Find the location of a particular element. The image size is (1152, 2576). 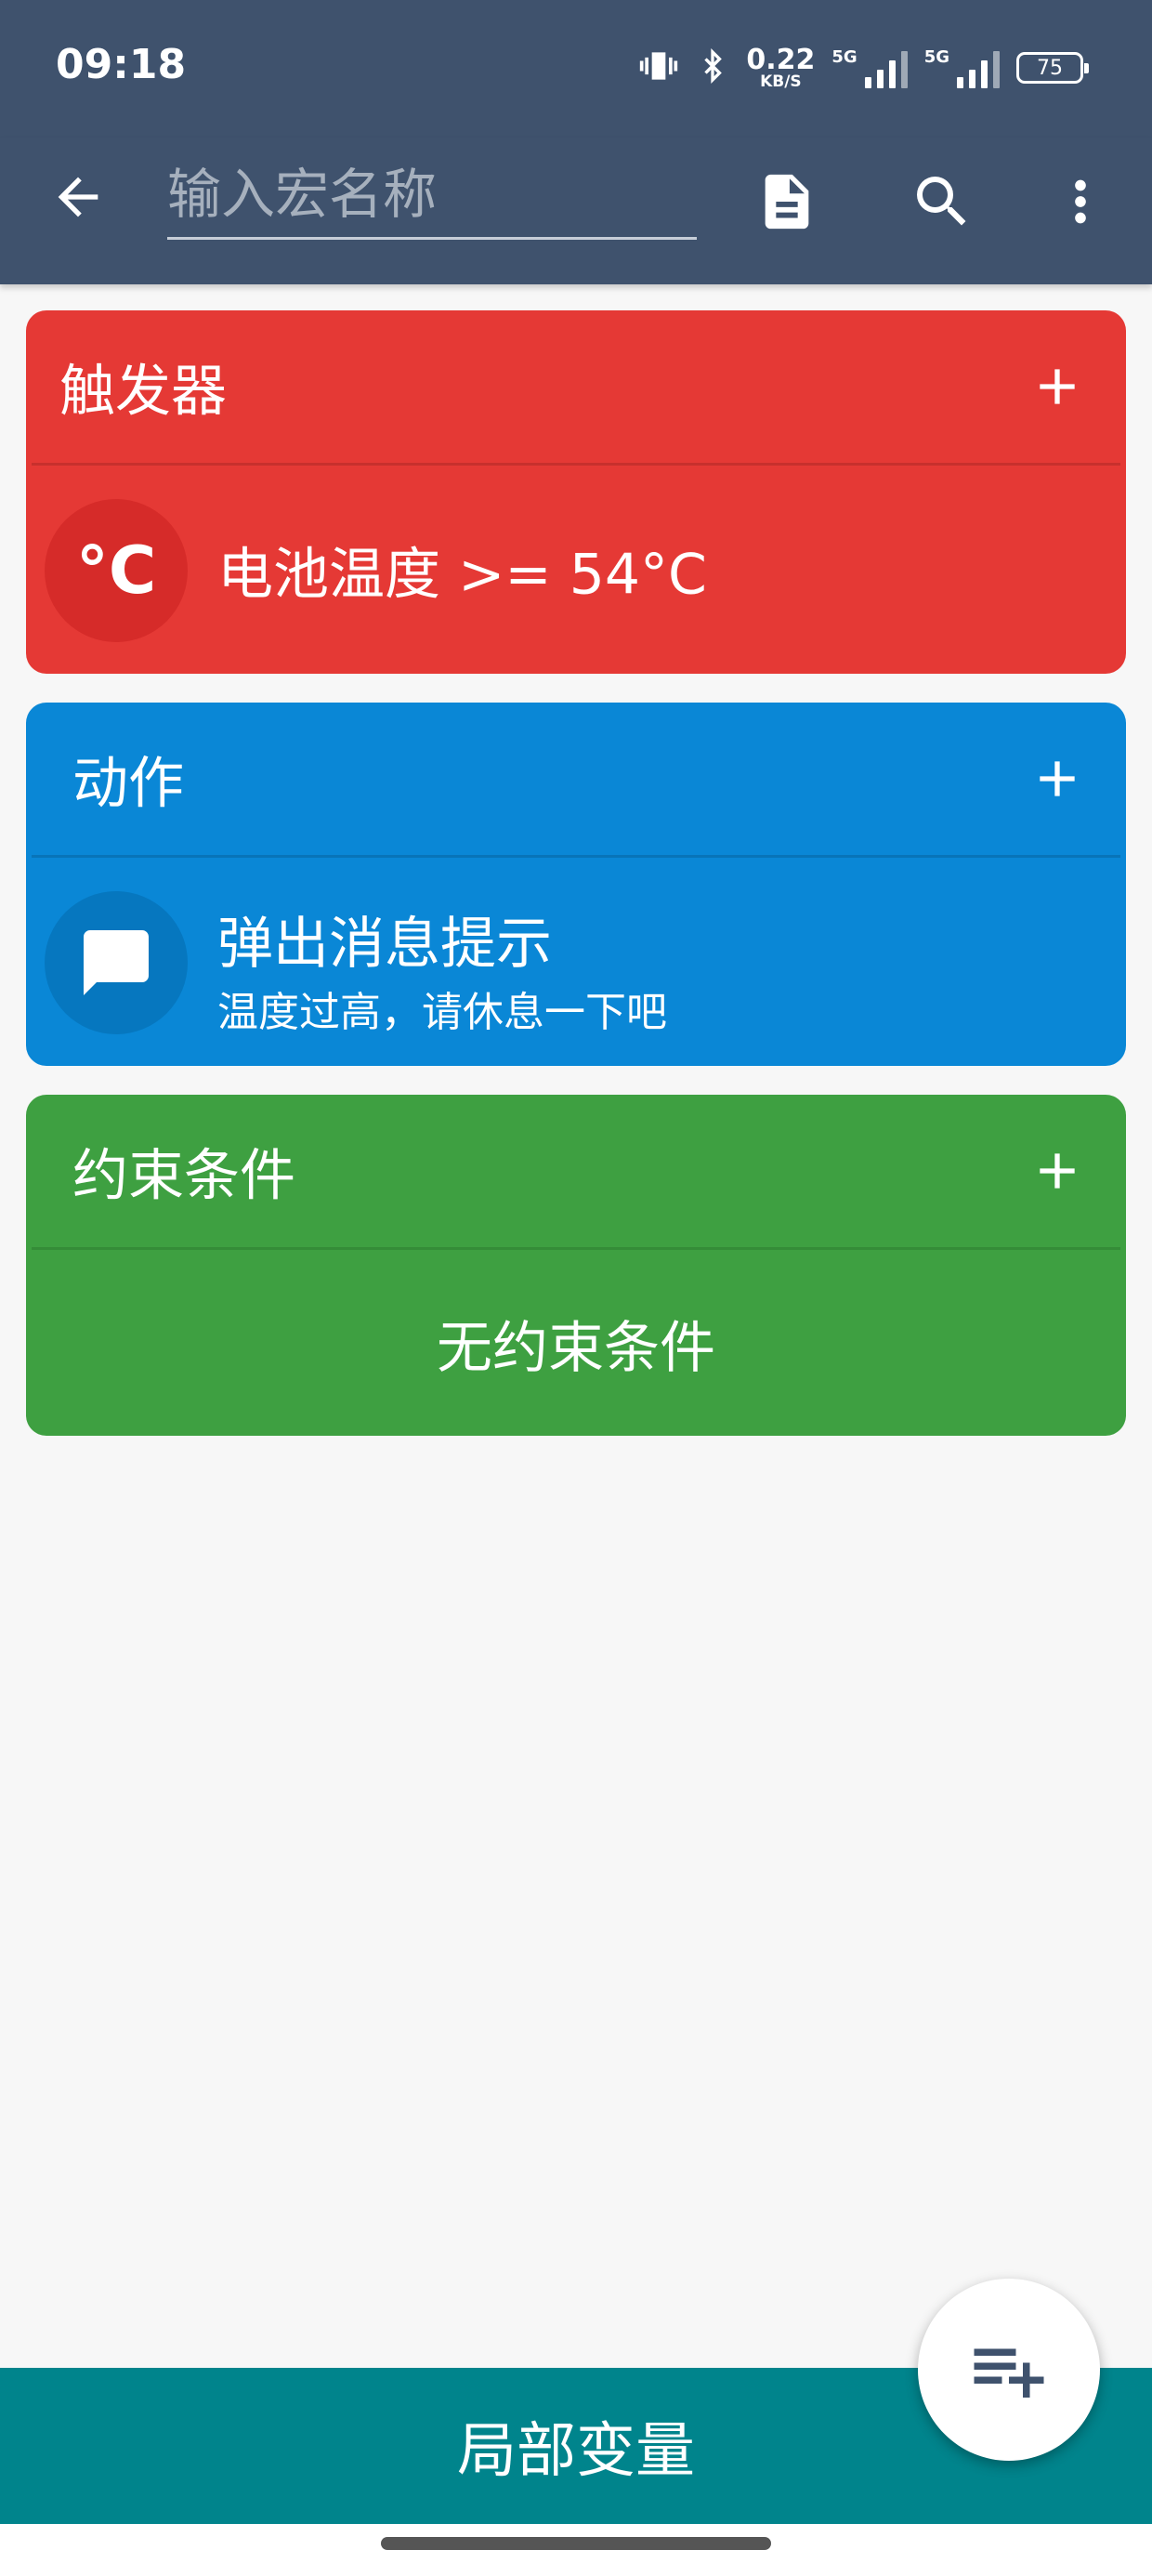

document-icon is located at coordinates (787, 202).